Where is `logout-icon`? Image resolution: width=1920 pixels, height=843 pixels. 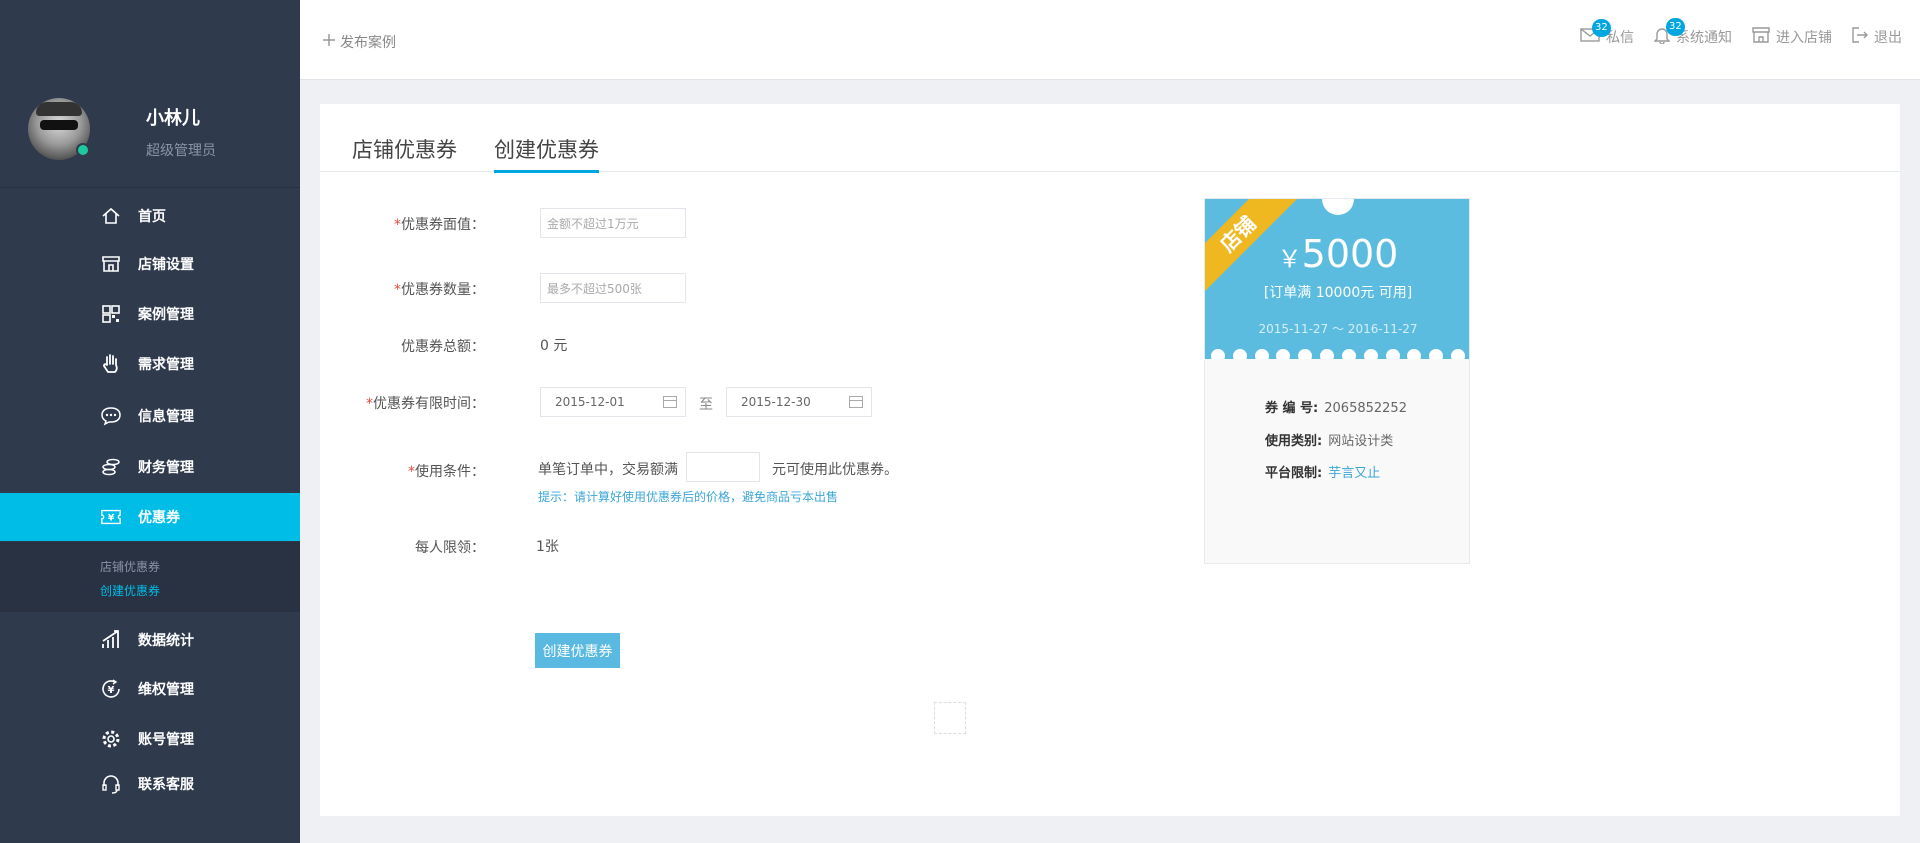
logout-icon is located at coordinates (1860, 37).